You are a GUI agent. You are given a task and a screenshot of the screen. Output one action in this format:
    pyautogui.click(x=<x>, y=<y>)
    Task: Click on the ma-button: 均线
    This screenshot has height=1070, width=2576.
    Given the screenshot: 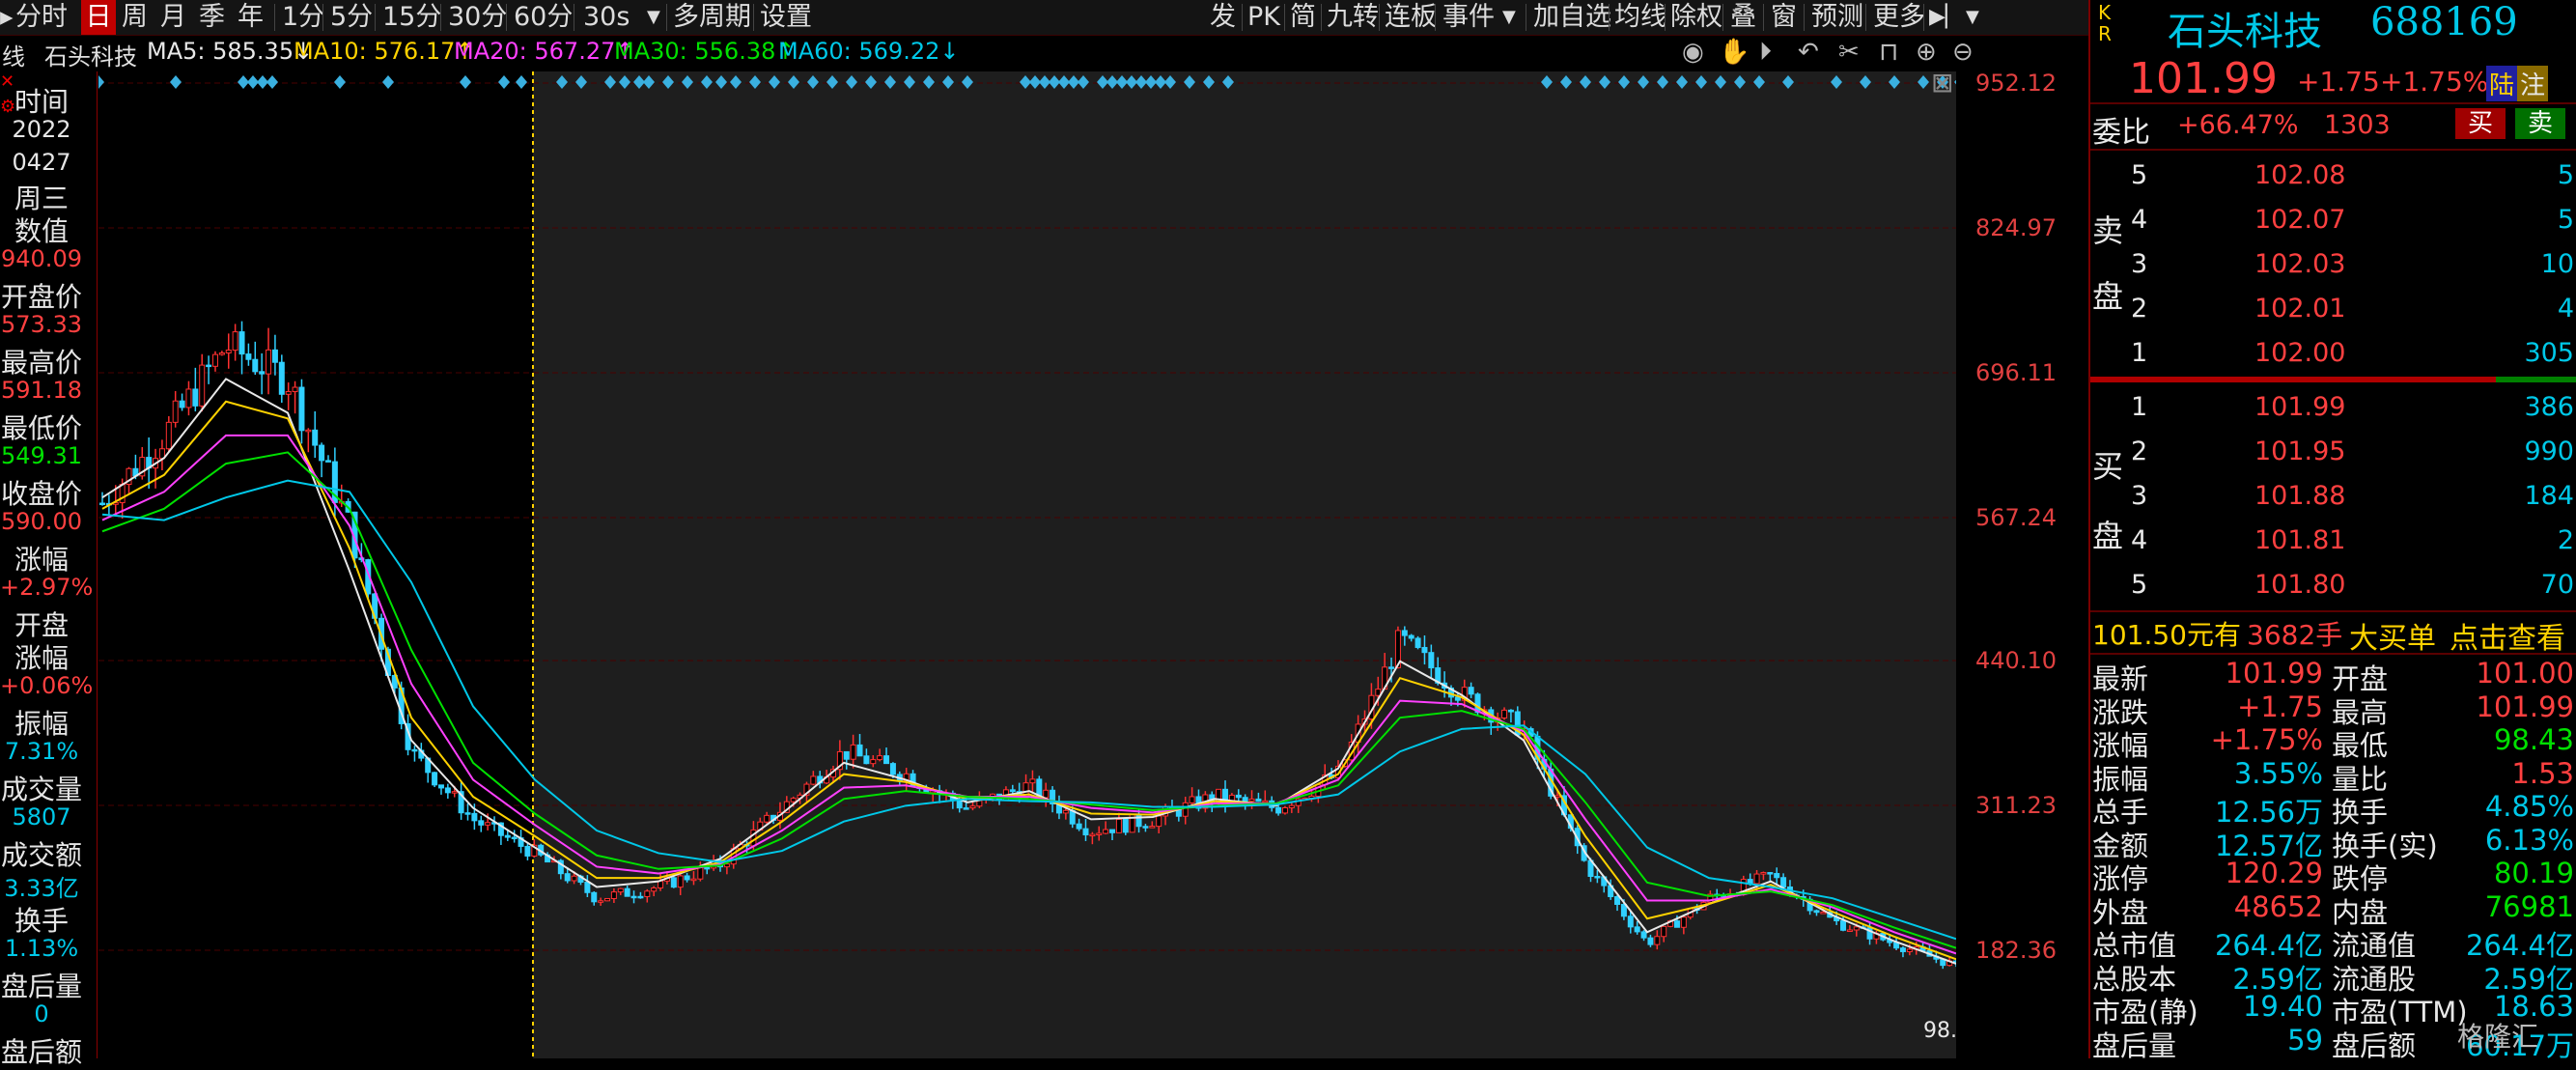 What is the action you would take?
    pyautogui.click(x=1640, y=17)
    